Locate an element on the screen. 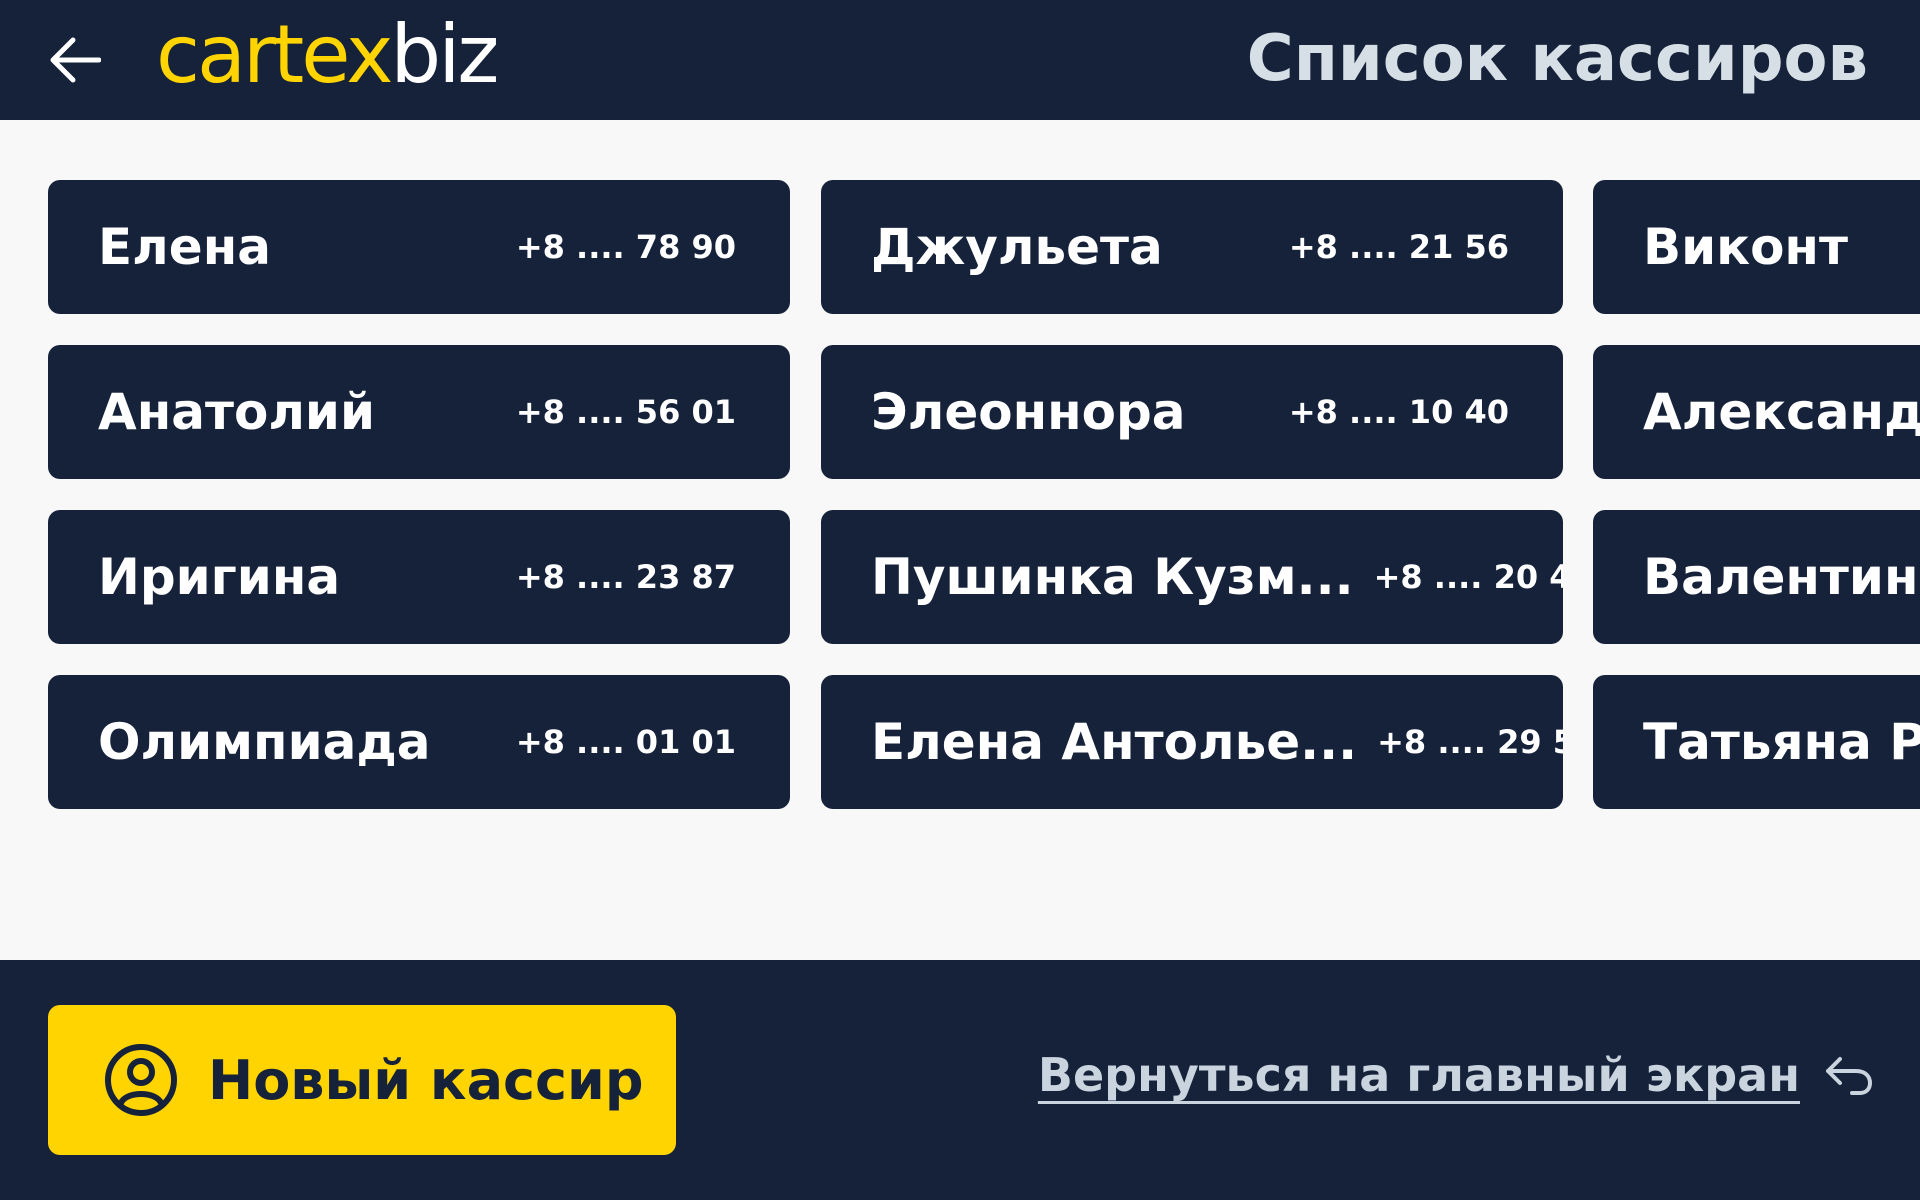  top-bar: cartexbiz Список кассиров is located at coordinates (960, 60).